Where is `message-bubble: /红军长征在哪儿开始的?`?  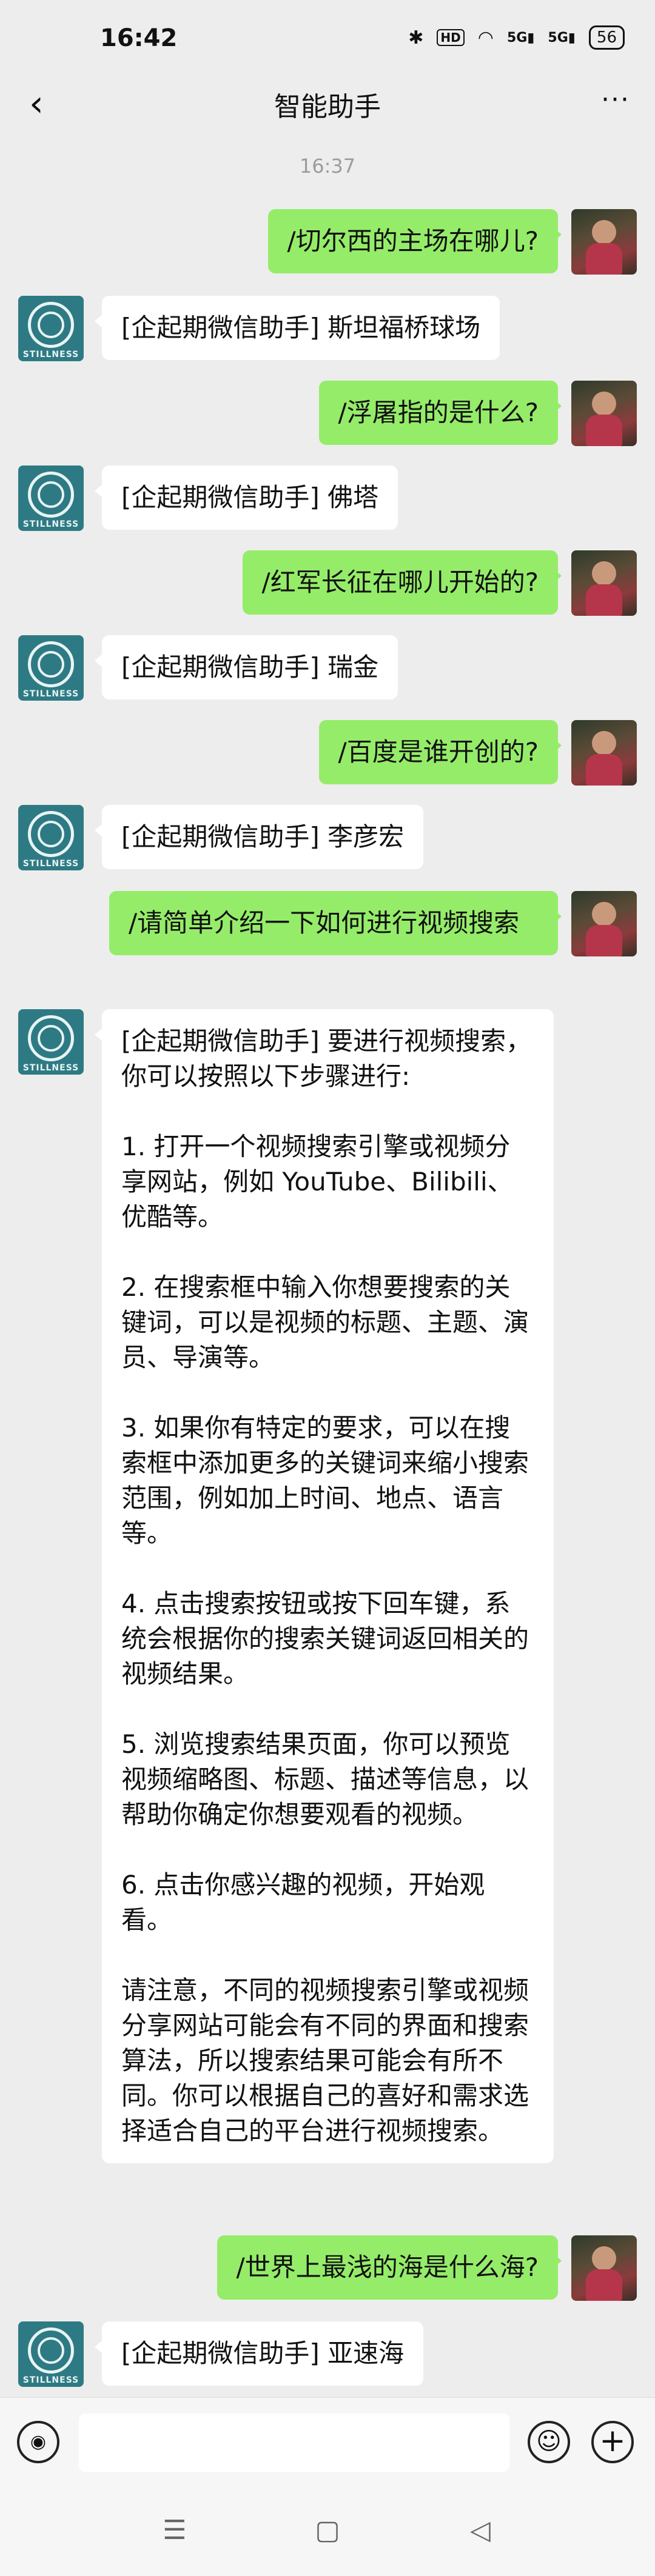 message-bubble: /红军长征在哪儿开始的? is located at coordinates (402, 582).